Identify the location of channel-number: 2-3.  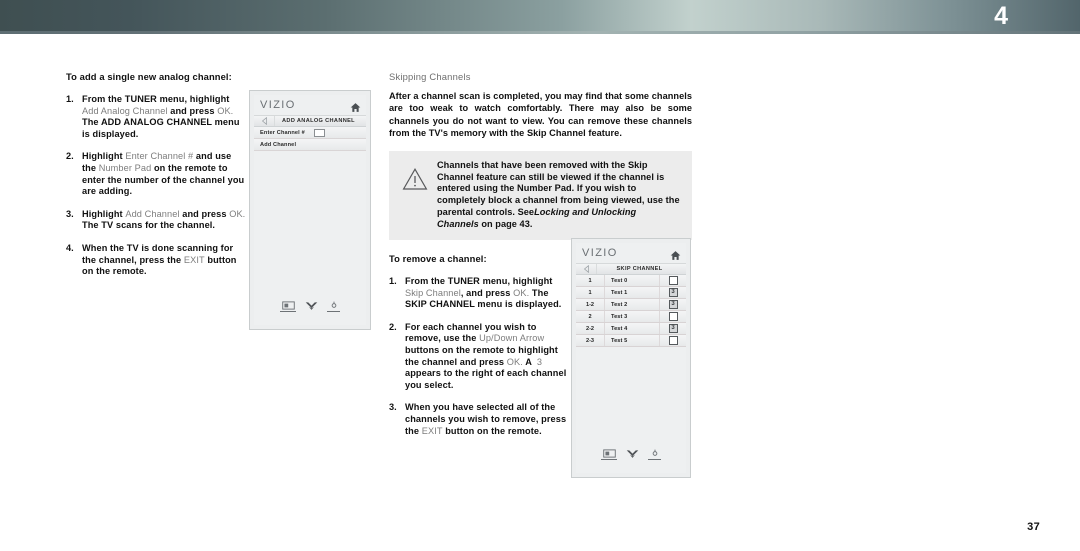
(590, 340).